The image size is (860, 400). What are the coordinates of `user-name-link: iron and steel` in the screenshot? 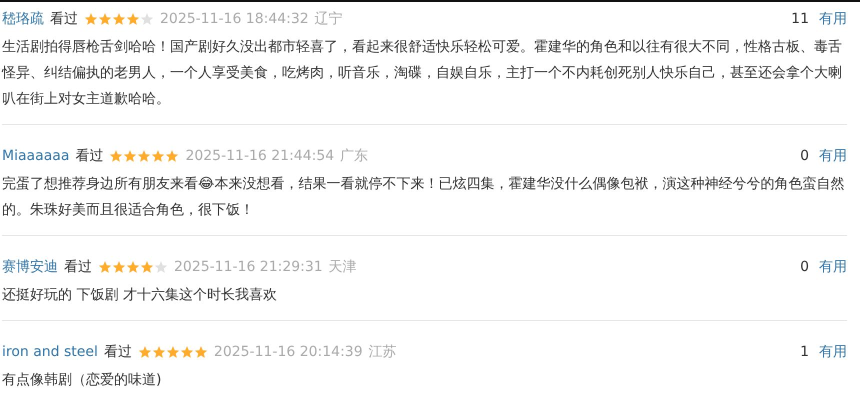 It's located at (50, 352).